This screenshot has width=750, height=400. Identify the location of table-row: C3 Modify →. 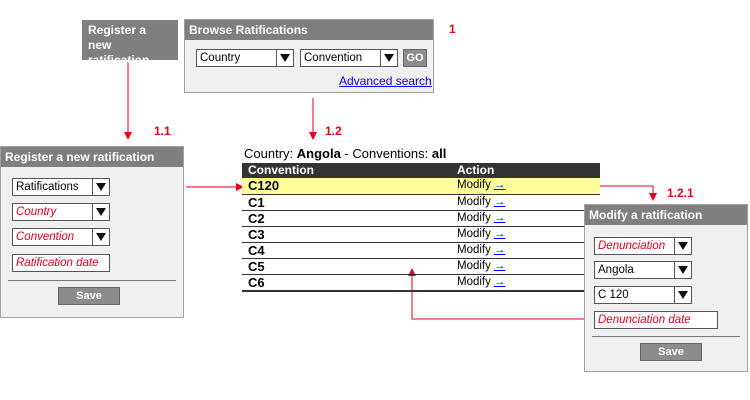
(421, 235).